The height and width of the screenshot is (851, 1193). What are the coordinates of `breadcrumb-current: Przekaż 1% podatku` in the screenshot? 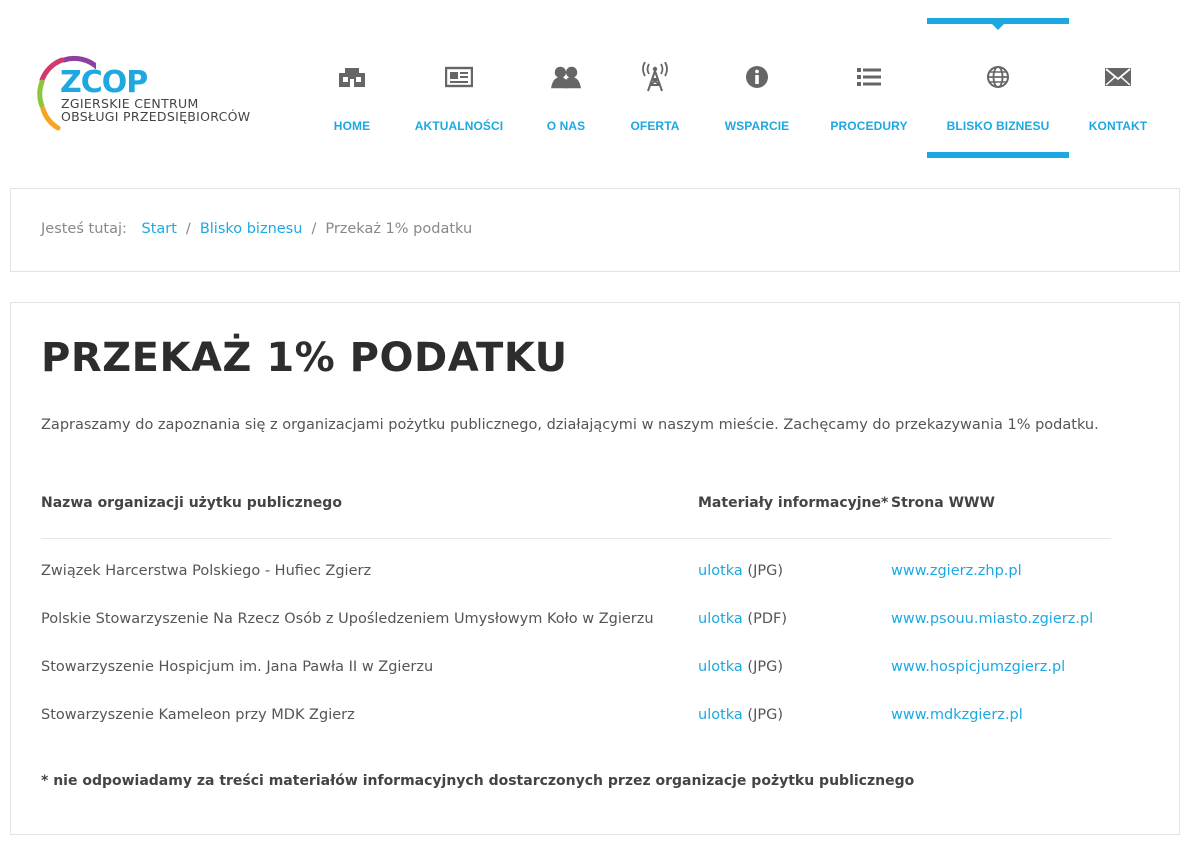 It's located at (399, 229).